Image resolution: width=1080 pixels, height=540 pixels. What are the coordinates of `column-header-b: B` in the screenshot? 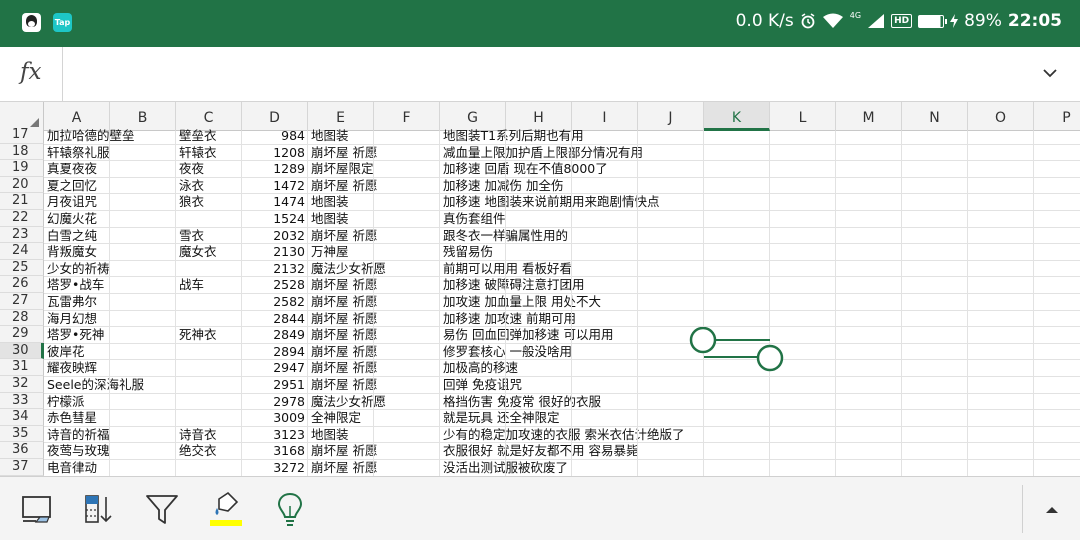 It's located at (143, 116).